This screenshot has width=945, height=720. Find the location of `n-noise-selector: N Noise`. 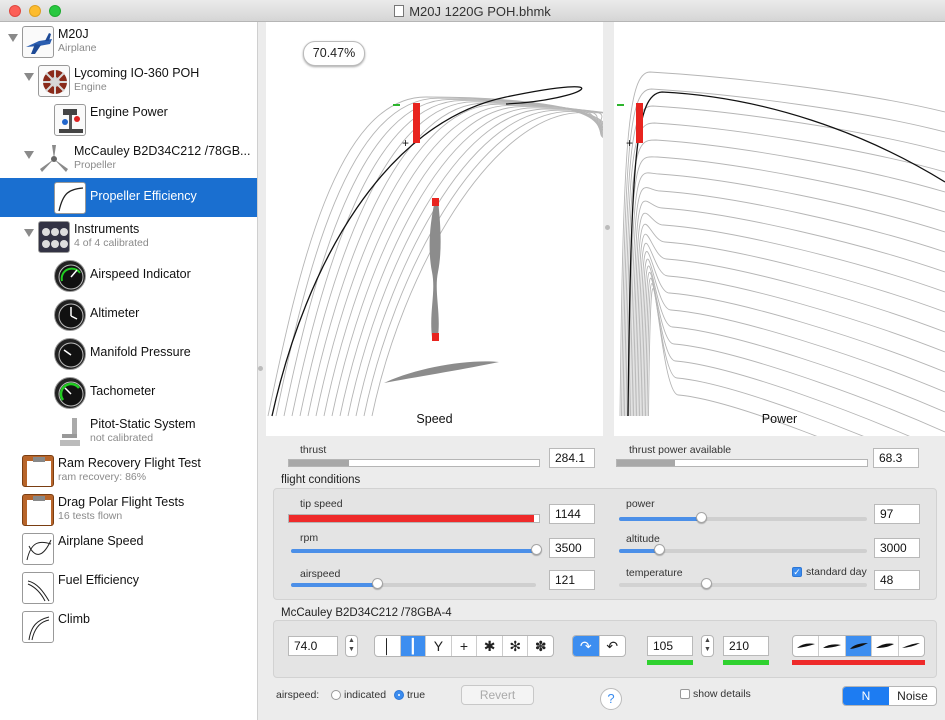

n-noise-selector: N Noise is located at coordinates (889, 696).